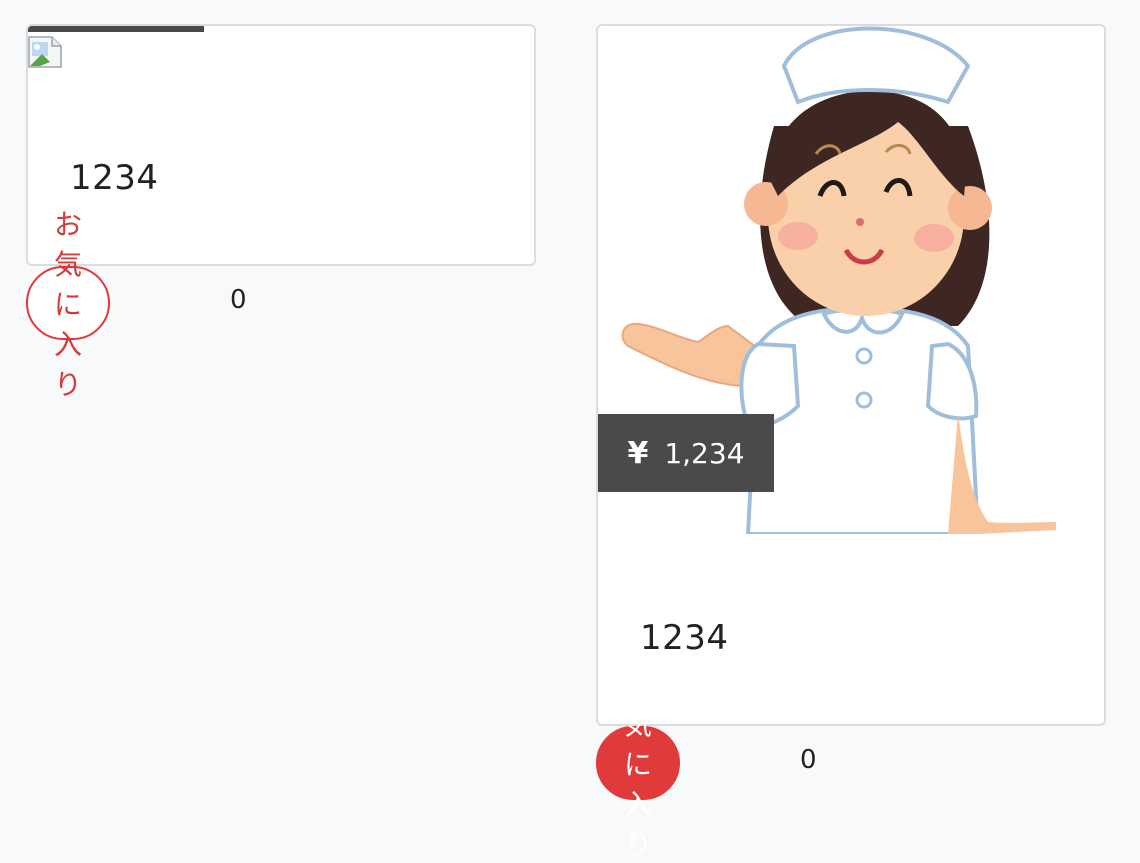  Describe the element at coordinates (704, 453) in the screenshot. I see `price-value: 1,234` at that location.